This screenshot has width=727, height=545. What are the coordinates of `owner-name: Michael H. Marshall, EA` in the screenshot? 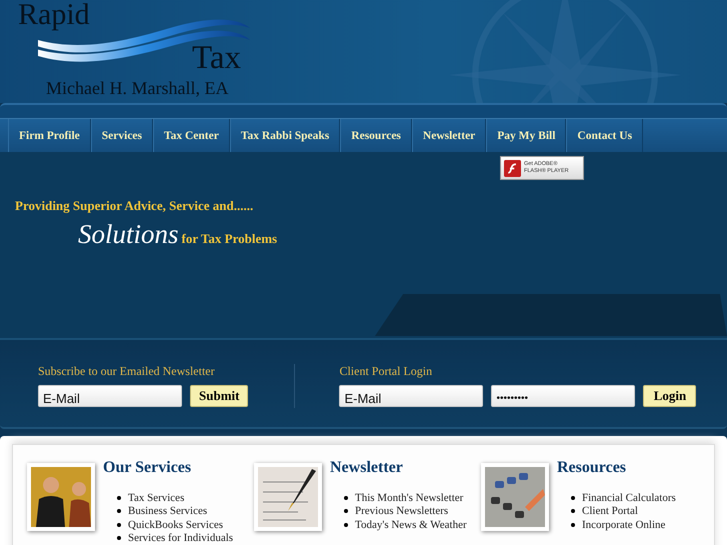 It's located at (137, 88).